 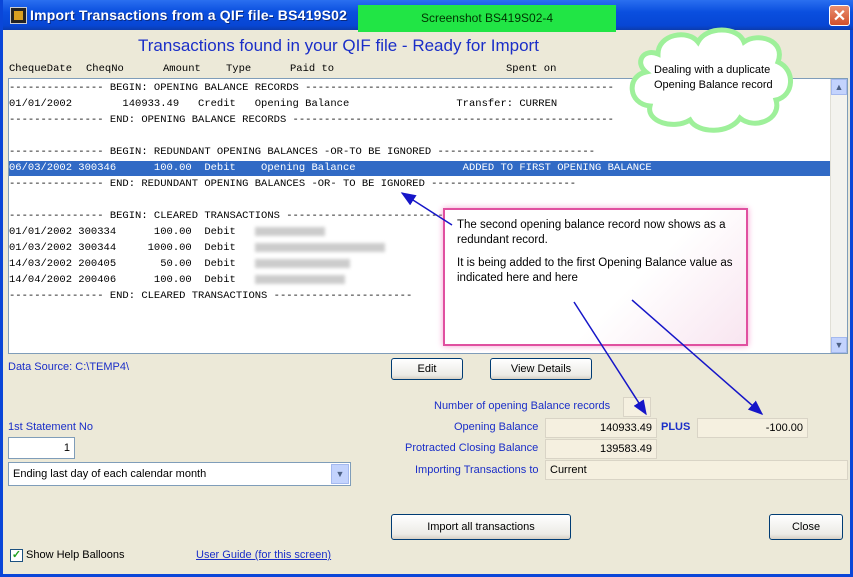 I want to click on edit-button: Edit, so click(x=427, y=369).